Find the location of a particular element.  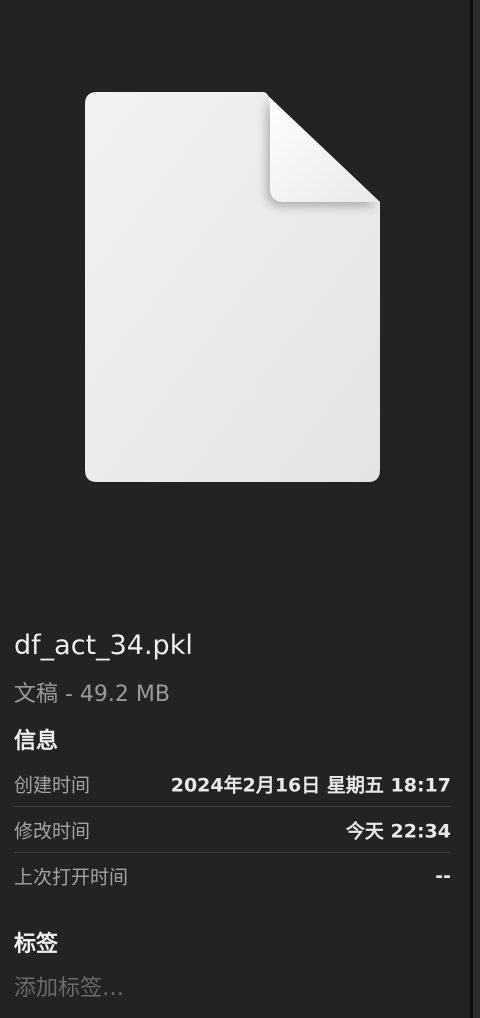

tags-section-title: 标签 is located at coordinates (36, 944).